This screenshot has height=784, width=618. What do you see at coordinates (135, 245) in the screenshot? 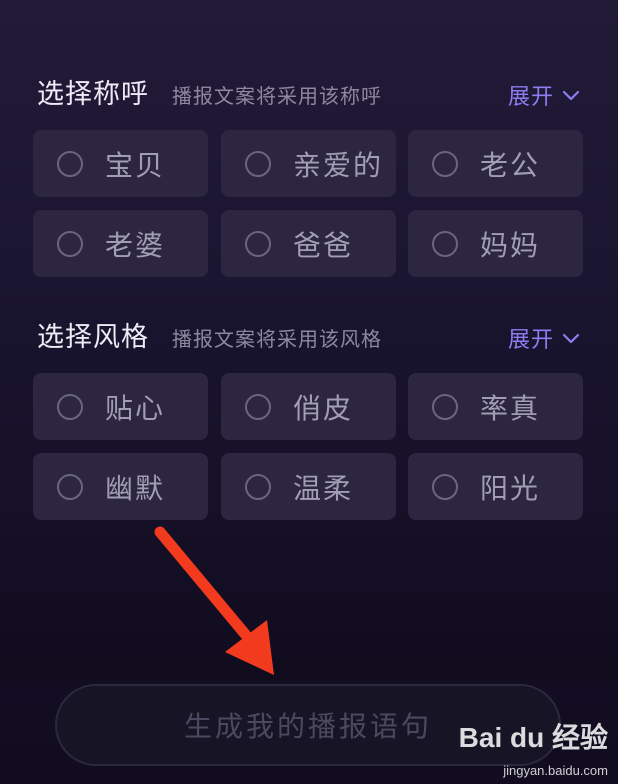
I see `address-option-label: 老婆` at bounding box center [135, 245].